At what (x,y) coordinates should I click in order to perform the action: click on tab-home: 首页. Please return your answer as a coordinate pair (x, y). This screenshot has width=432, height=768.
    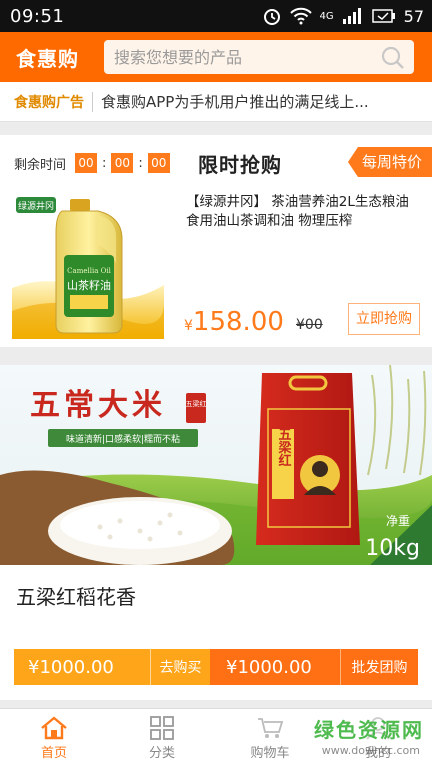
    Looking at the image, I should click on (54, 738).